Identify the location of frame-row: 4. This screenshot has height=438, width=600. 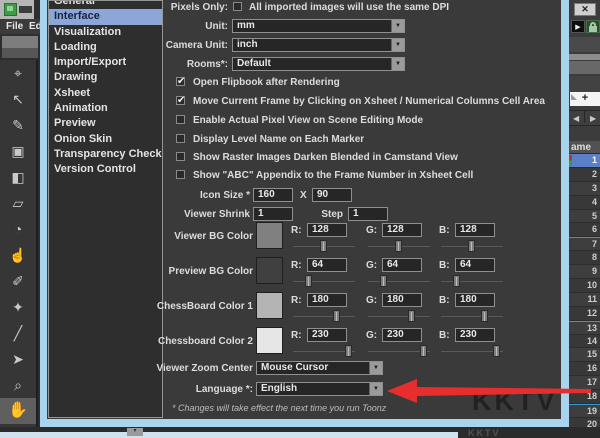
(584, 202).